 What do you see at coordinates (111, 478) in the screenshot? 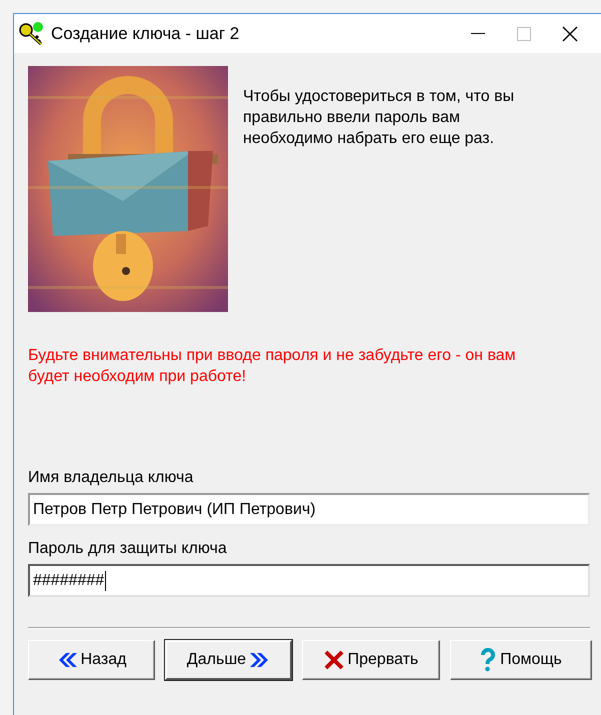
I see `field-label: Имя владельца ключа` at bounding box center [111, 478].